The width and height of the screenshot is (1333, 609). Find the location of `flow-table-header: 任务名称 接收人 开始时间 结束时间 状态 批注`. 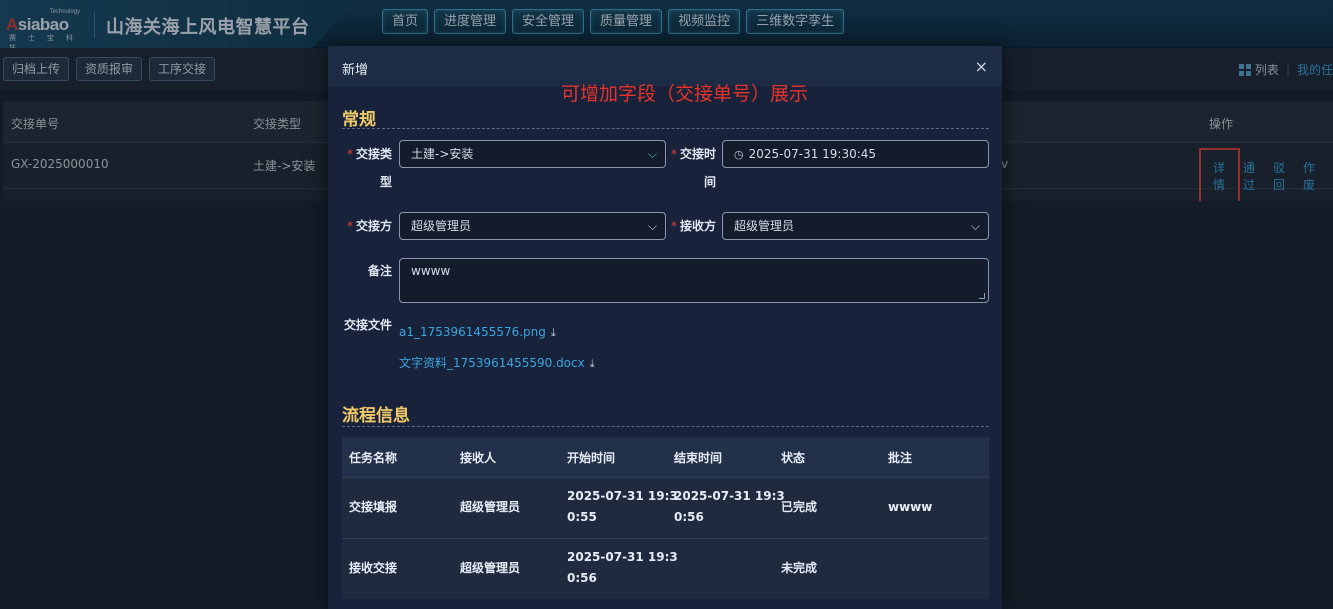

flow-table-header: 任务名称 接收人 开始时间 结束时间 状态 批注 is located at coordinates (665, 457).